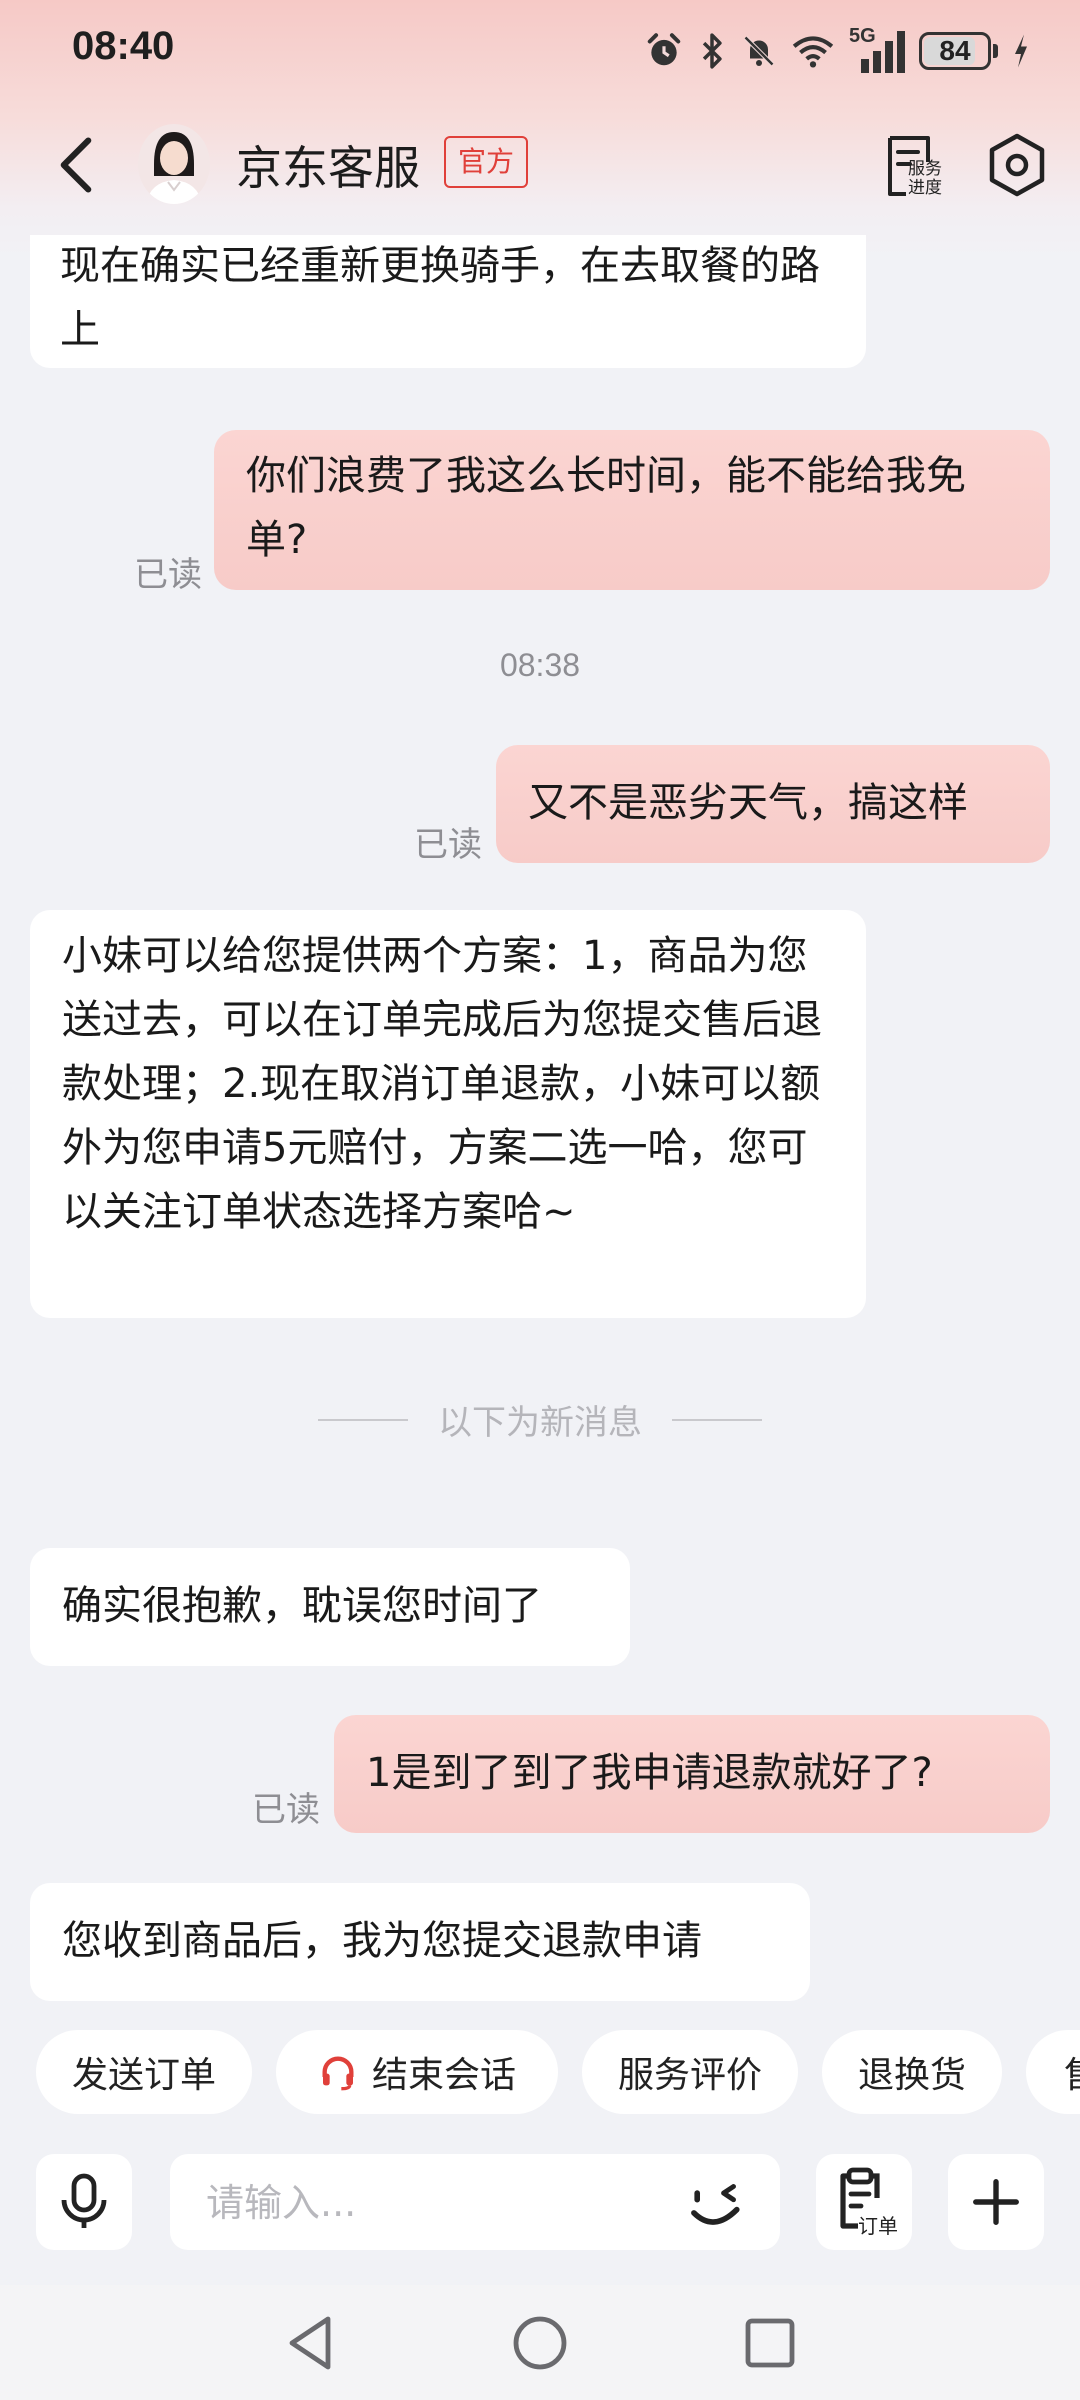 The height and width of the screenshot is (2400, 1080). What do you see at coordinates (338, 2073) in the screenshot?
I see `headset-icon` at bounding box center [338, 2073].